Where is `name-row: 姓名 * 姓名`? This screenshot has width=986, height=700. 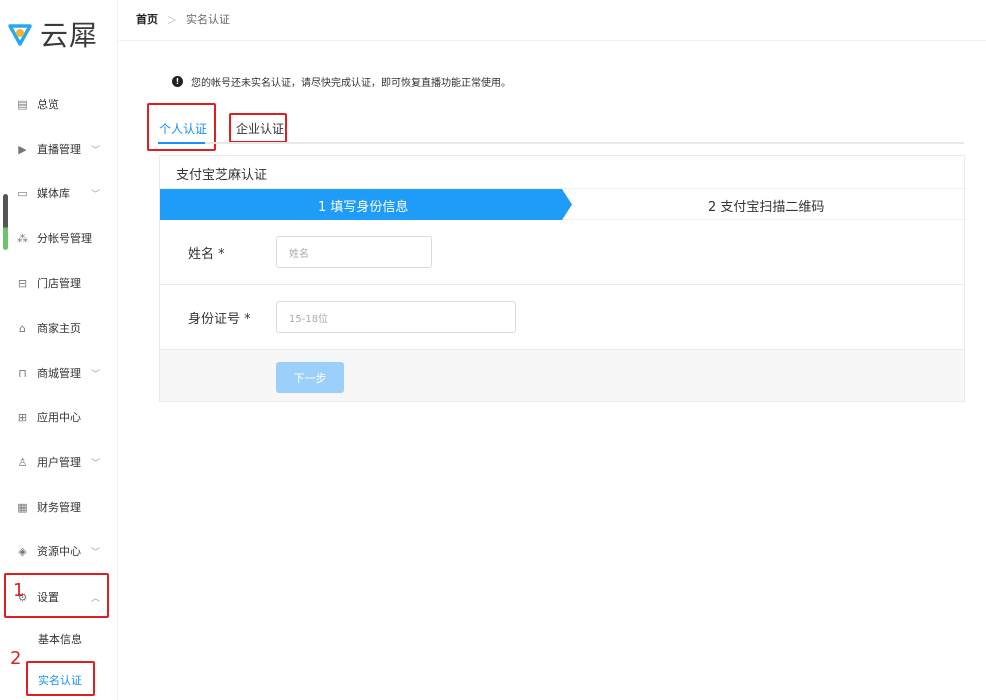 name-row: 姓名 * 姓名 is located at coordinates (562, 252).